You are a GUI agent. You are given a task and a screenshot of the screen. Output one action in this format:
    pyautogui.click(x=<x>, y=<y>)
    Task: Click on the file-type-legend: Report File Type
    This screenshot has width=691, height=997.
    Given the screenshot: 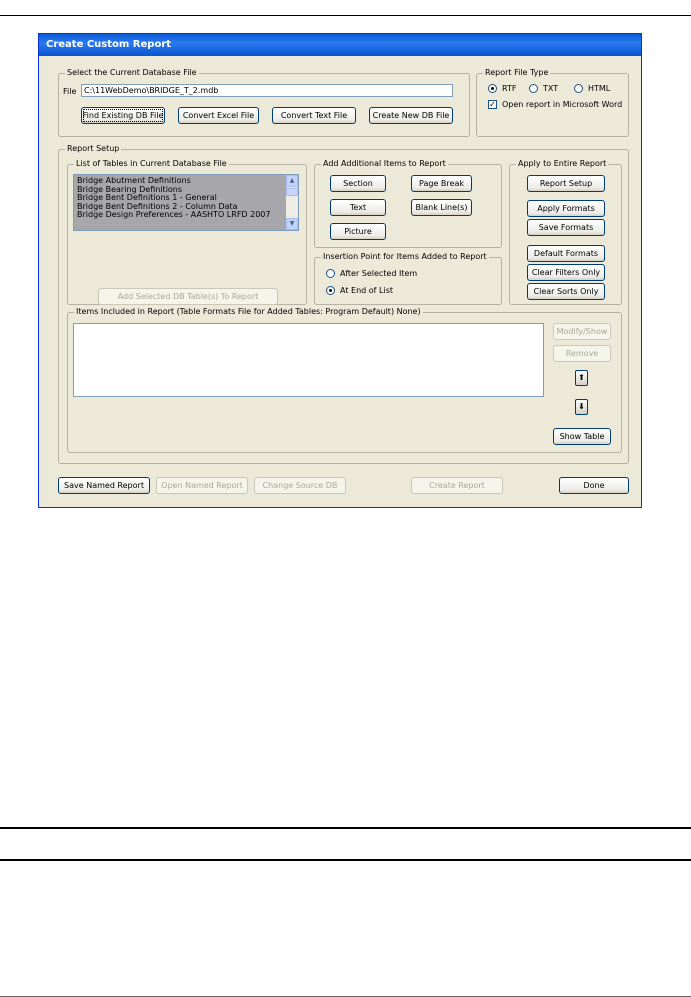 What is the action you would take?
    pyautogui.click(x=517, y=72)
    